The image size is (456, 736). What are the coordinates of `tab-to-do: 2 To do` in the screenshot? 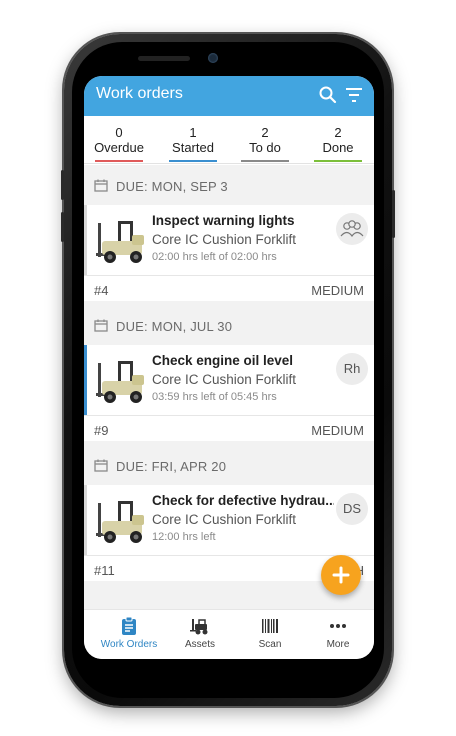 It's located at (265, 144).